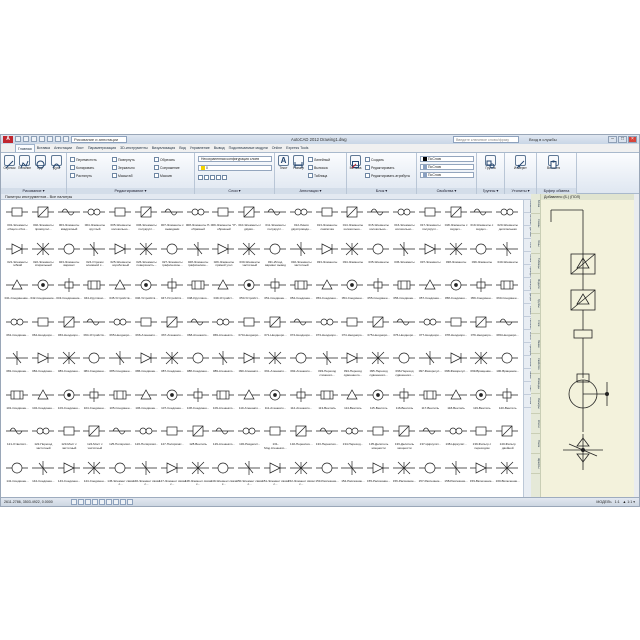 Image resolution: width=640 pixels, height=640 pixels. Describe the element at coordinates (123, 502) in the screenshot. I see `dyn-toggle` at that location.